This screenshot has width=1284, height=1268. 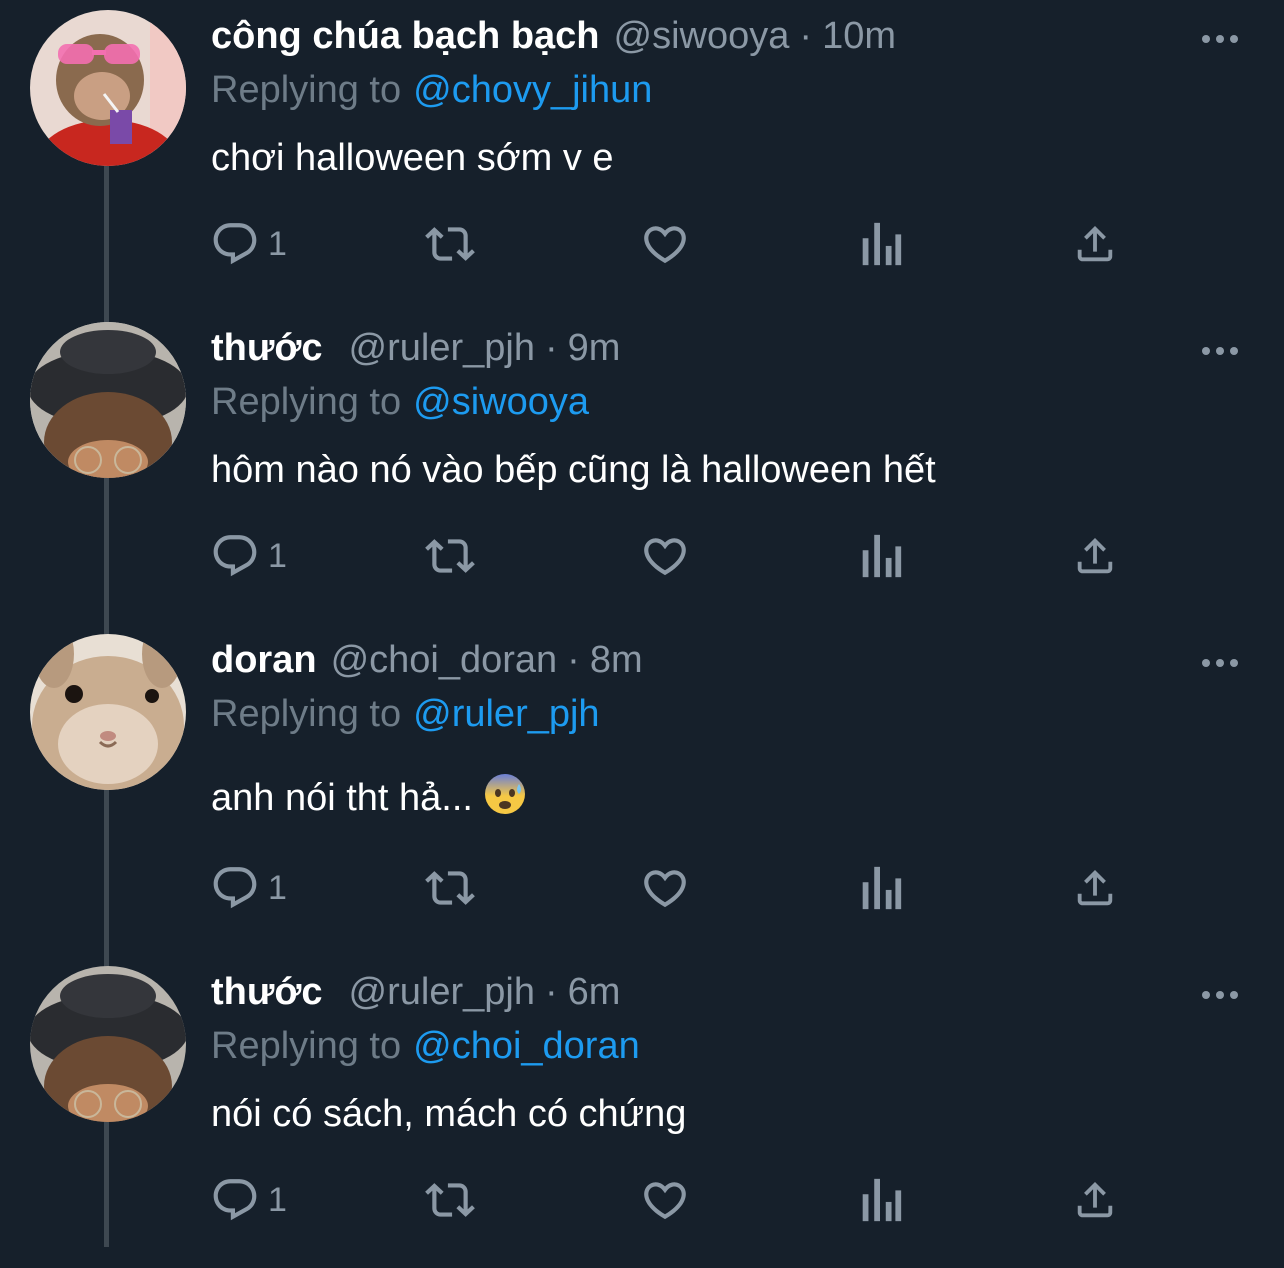 What do you see at coordinates (573, 470) in the screenshot?
I see `tweet-text: hôm nào nó vào bếp cũng là halloween hết` at bounding box center [573, 470].